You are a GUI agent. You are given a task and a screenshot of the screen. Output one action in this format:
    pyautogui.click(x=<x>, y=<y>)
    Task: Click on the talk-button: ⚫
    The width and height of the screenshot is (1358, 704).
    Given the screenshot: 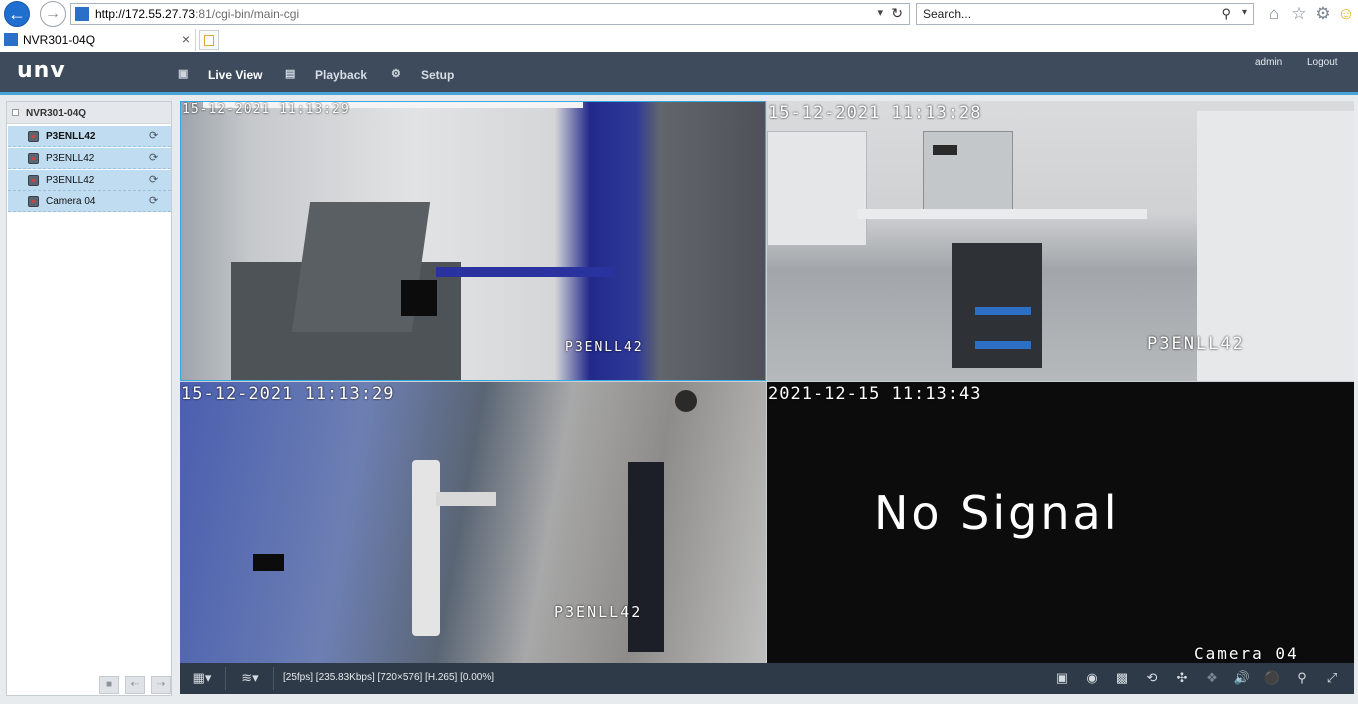 What is the action you would take?
    pyautogui.click(x=1272, y=678)
    